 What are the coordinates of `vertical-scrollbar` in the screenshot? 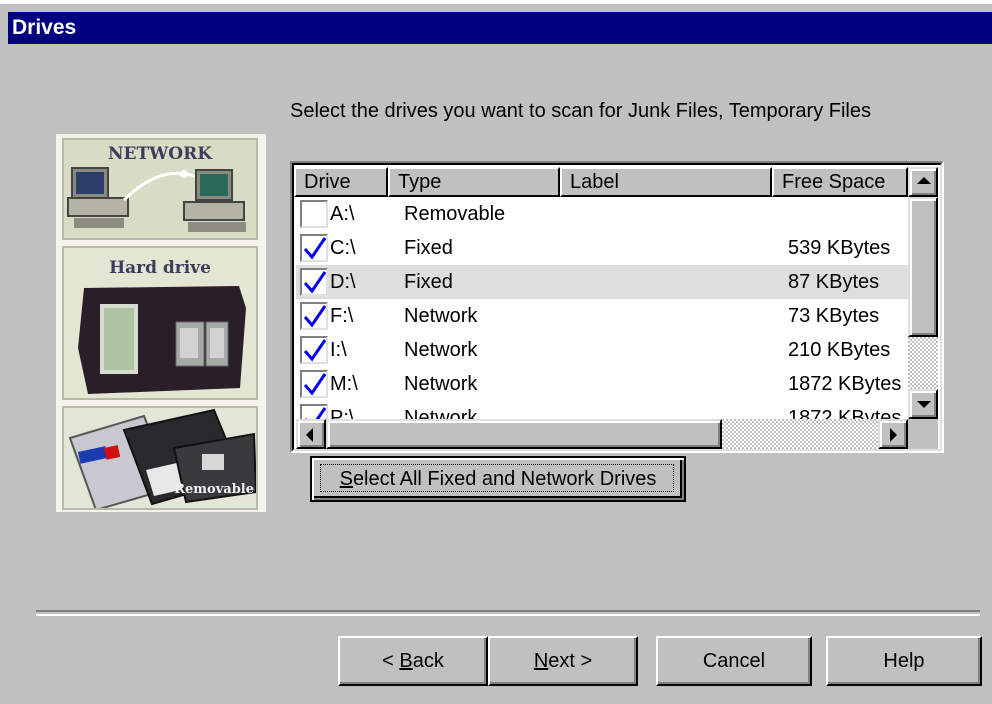 It's located at (923, 293).